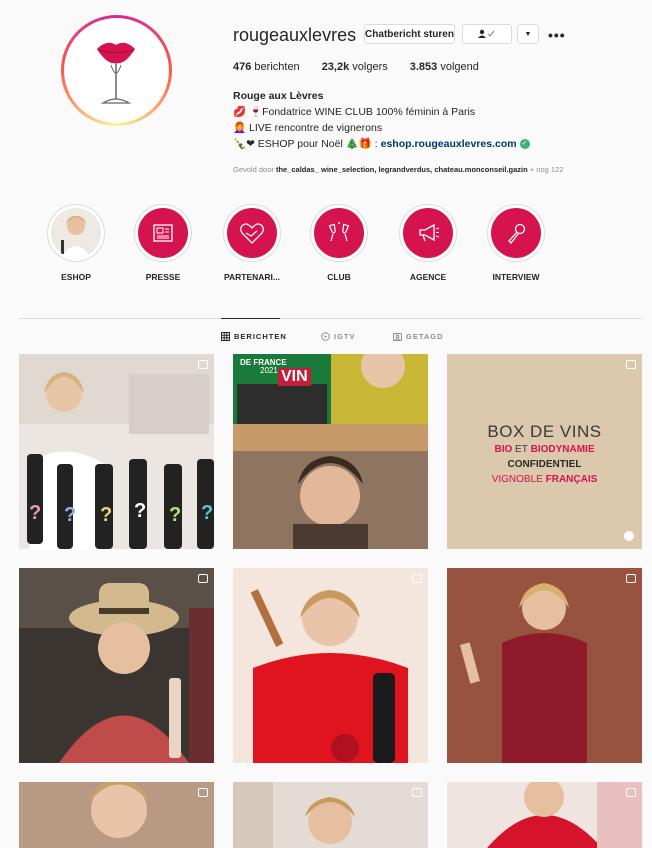 Image resolution: width=652 pixels, height=848 pixels. I want to click on following-button, so click(487, 34).